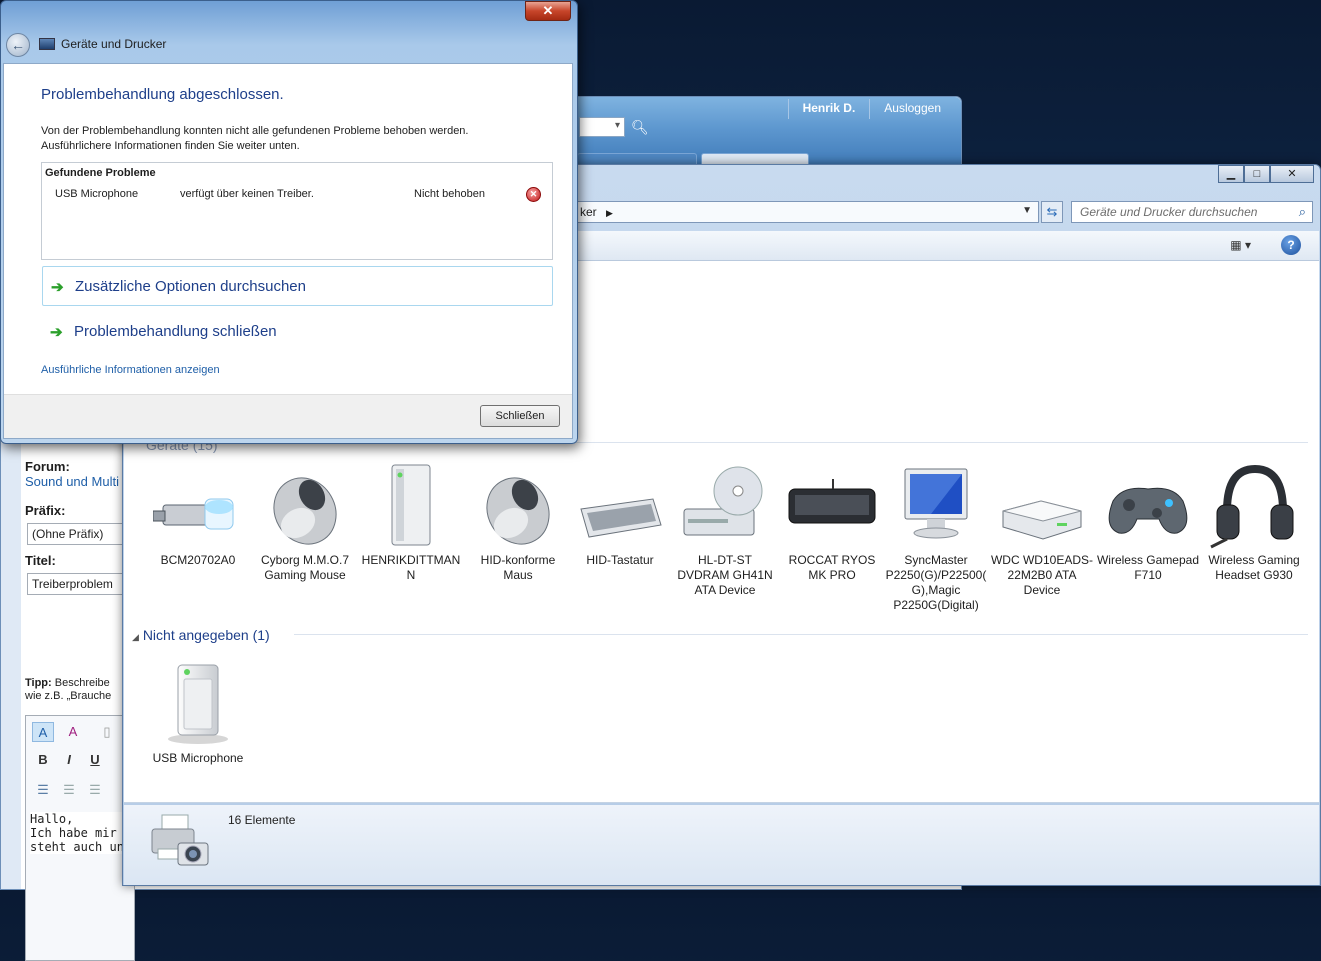 The image size is (1321, 961). I want to click on hard-drive-icon, so click(1042, 507).